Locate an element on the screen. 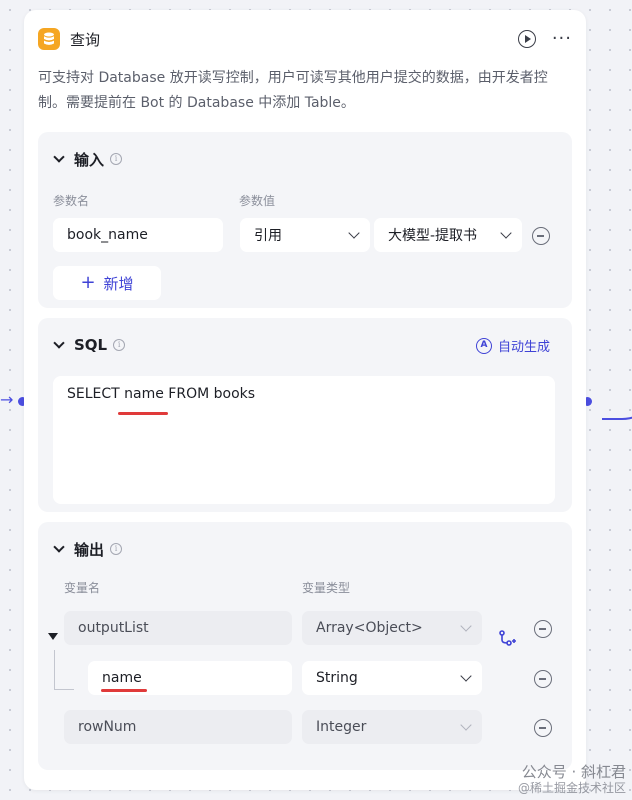  param-name-value: book_name is located at coordinates (107, 235).